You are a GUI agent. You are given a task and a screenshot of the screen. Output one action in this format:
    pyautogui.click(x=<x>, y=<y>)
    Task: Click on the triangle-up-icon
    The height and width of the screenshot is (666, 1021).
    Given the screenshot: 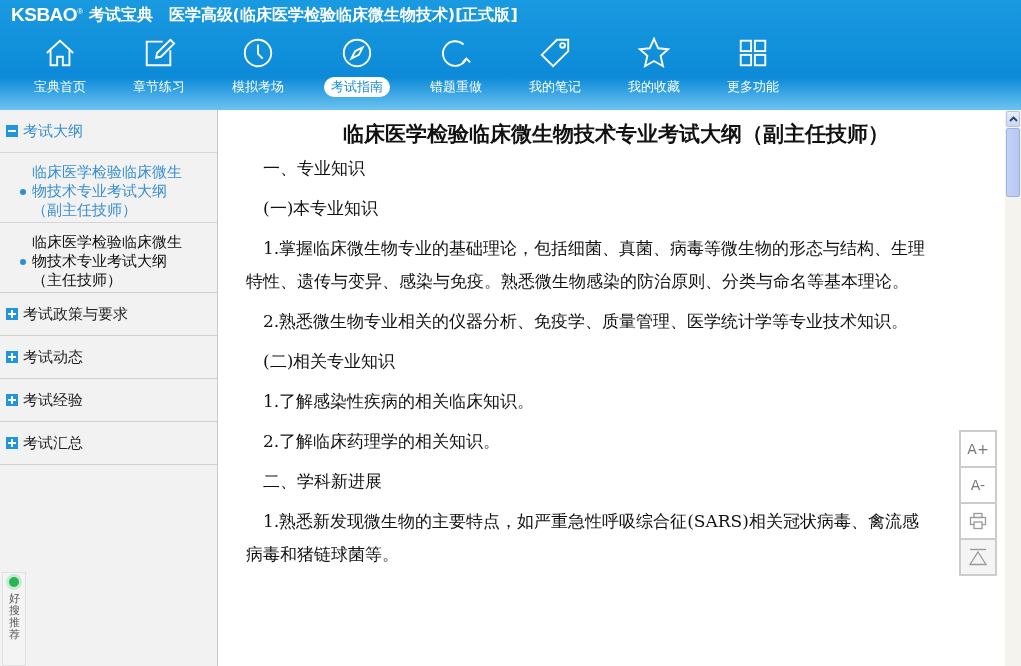 What is the action you would take?
    pyautogui.click(x=978, y=557)
    